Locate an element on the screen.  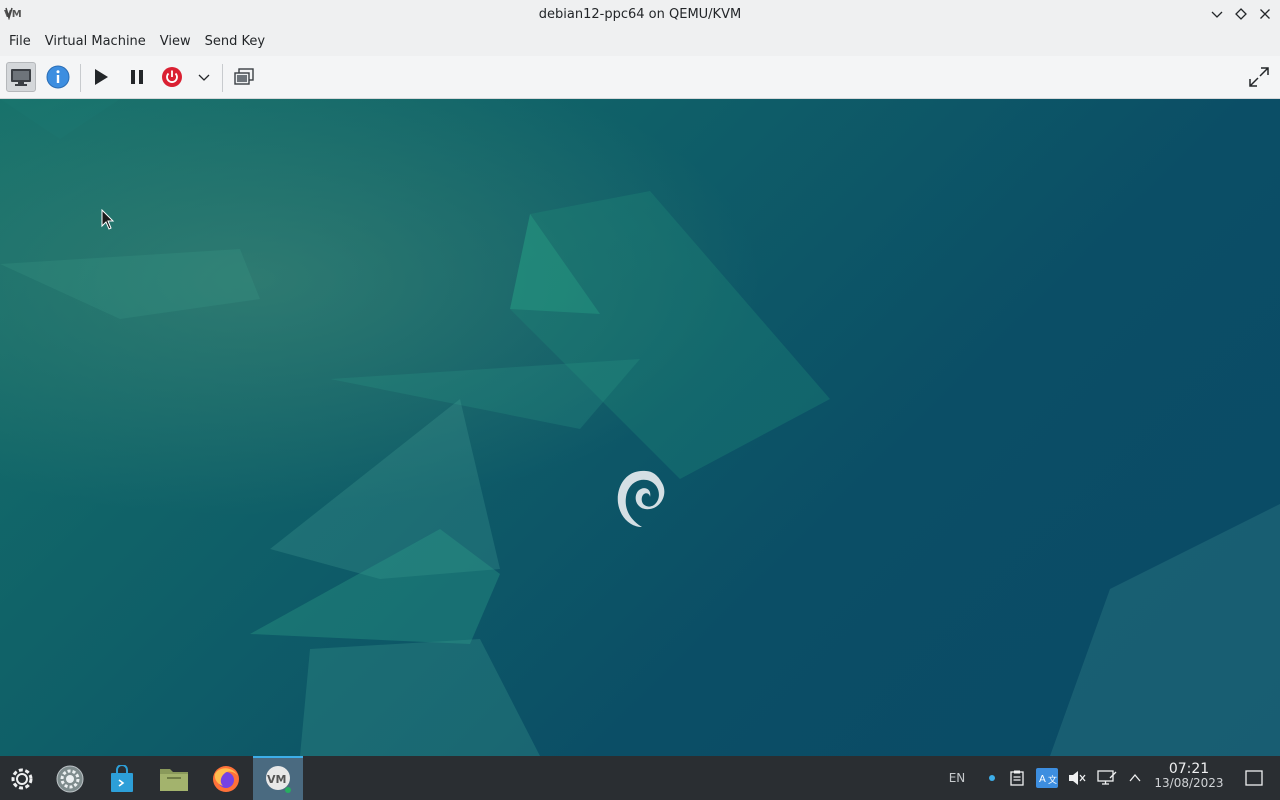
details-button is located at coordinates (58, 77).